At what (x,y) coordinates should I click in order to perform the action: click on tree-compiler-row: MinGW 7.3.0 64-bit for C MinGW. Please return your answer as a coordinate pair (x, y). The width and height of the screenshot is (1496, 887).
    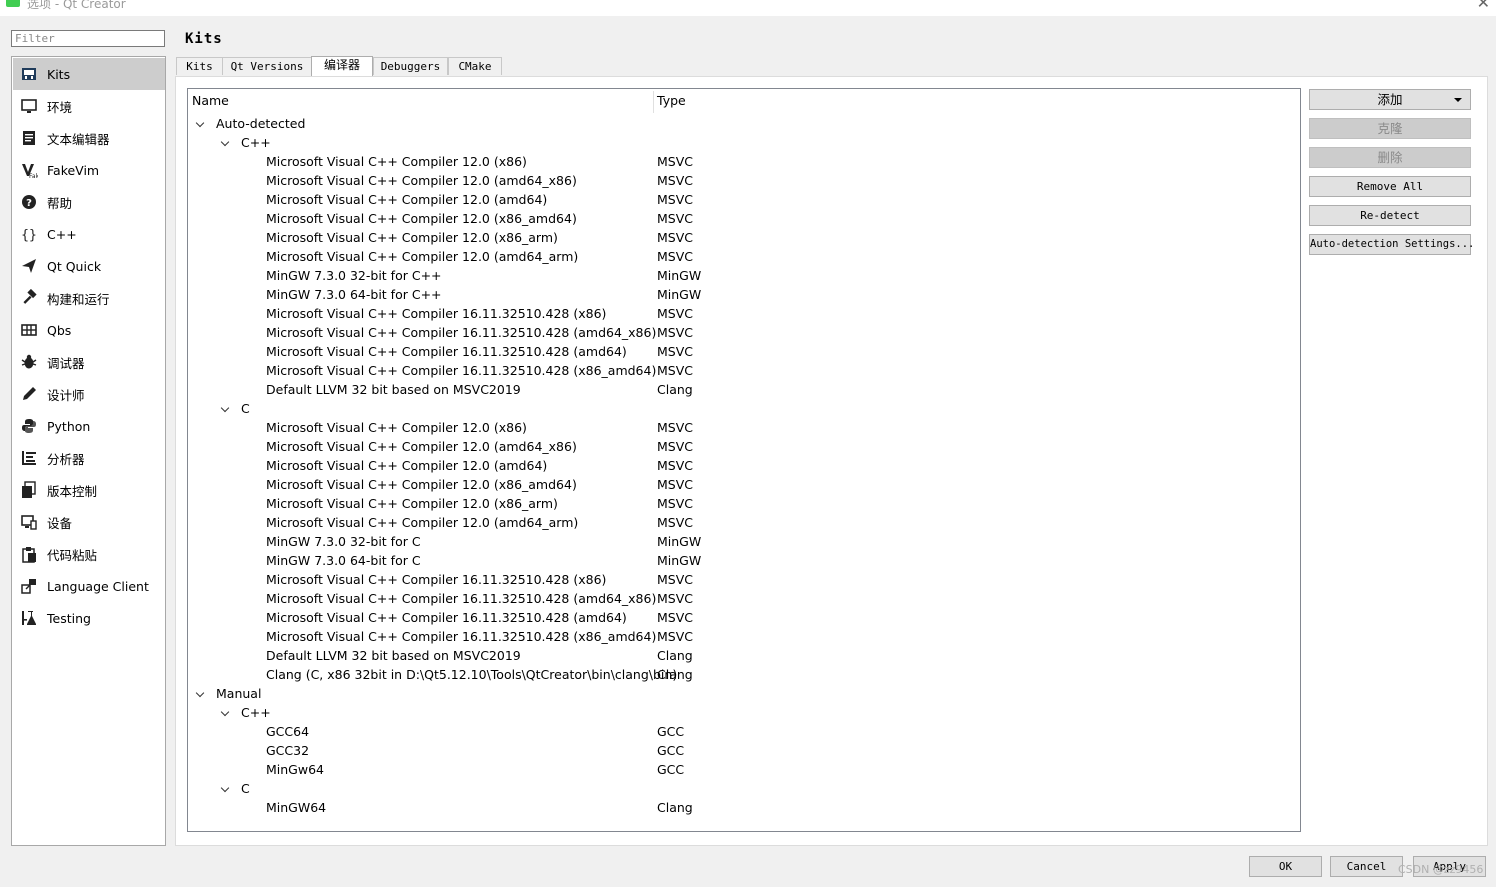
    Looking at the image, I should click on (738, 560).